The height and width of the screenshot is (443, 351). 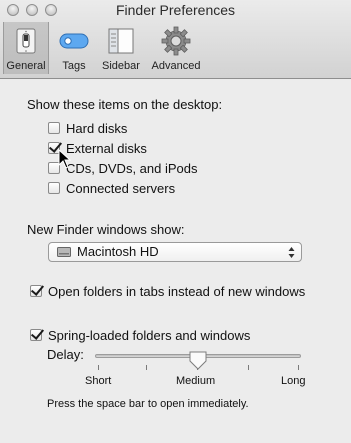 I want to click on hard-disks-checkbox-box, so click(x=54, y=128).